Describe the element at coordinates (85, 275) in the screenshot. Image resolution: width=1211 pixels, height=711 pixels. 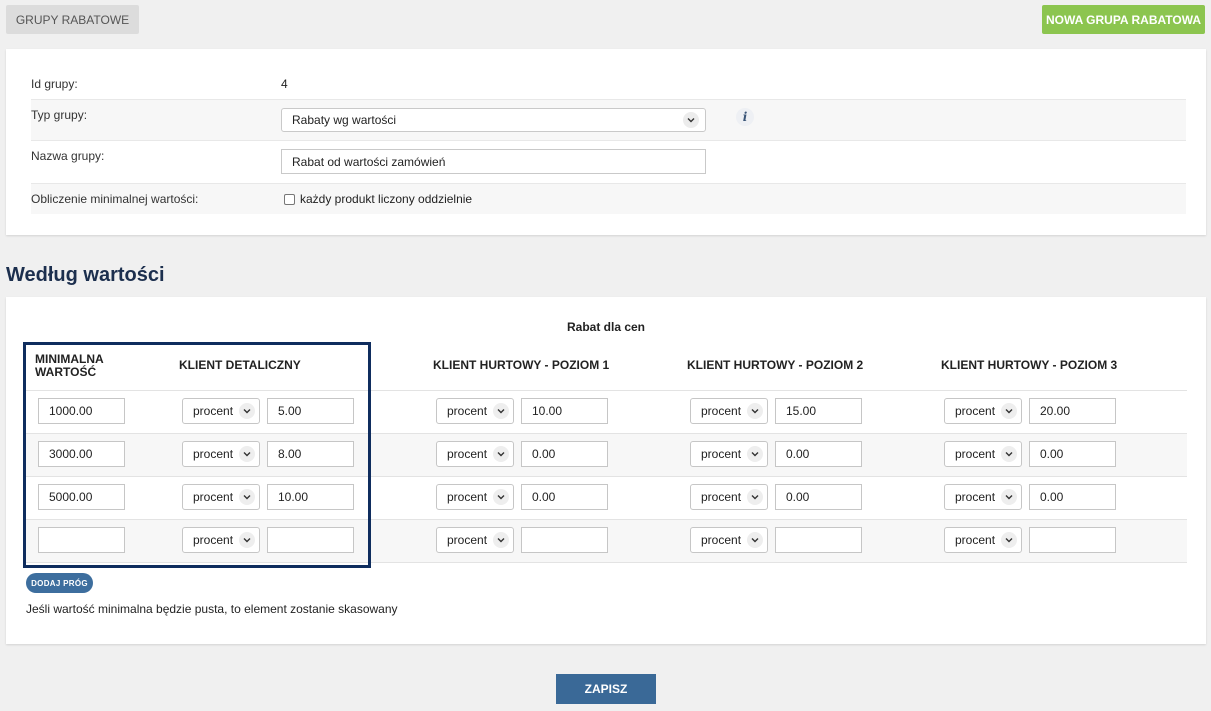
I see `section-title: Według wartości` at that location.